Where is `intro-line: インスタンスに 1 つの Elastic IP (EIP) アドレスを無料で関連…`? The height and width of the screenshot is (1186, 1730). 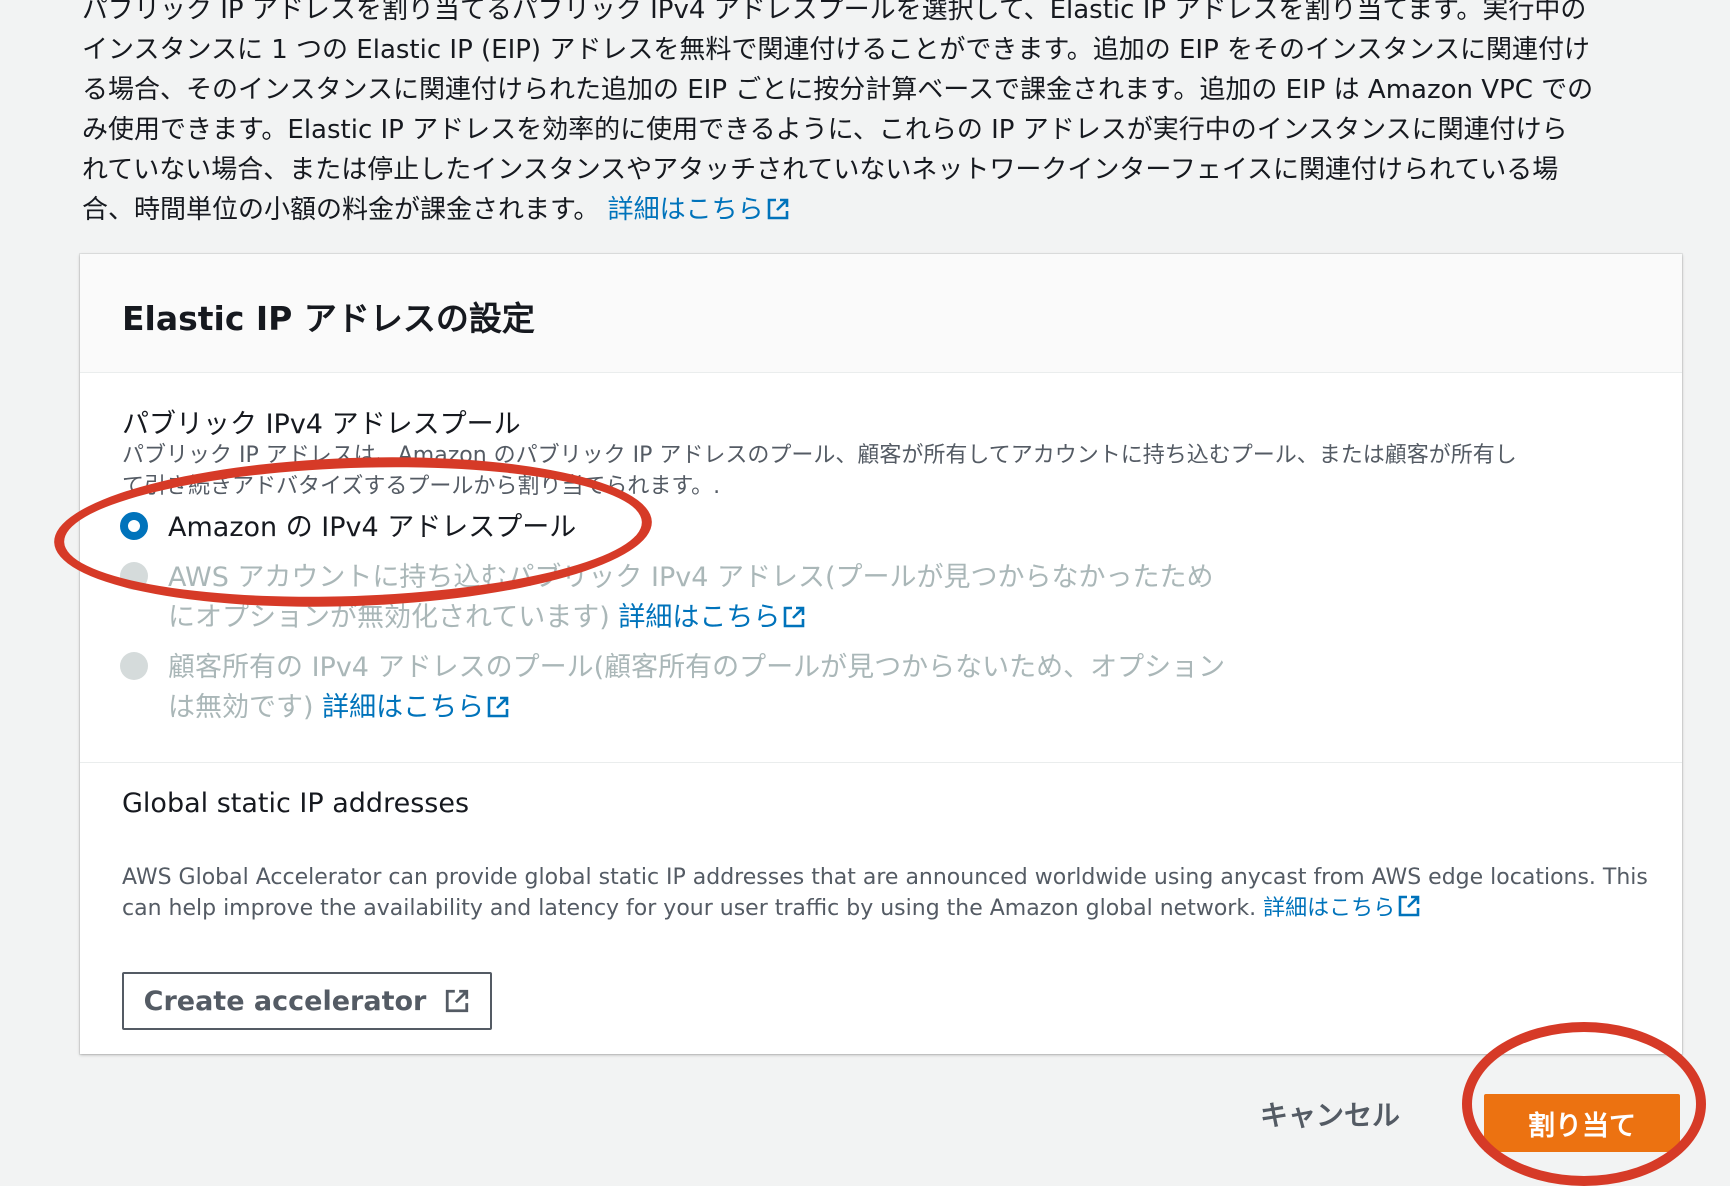 intro-line: インスタンスに 1 つの Elastic IP (EIP) アドレスを無料で関連… is located at coordinates (836, 50).